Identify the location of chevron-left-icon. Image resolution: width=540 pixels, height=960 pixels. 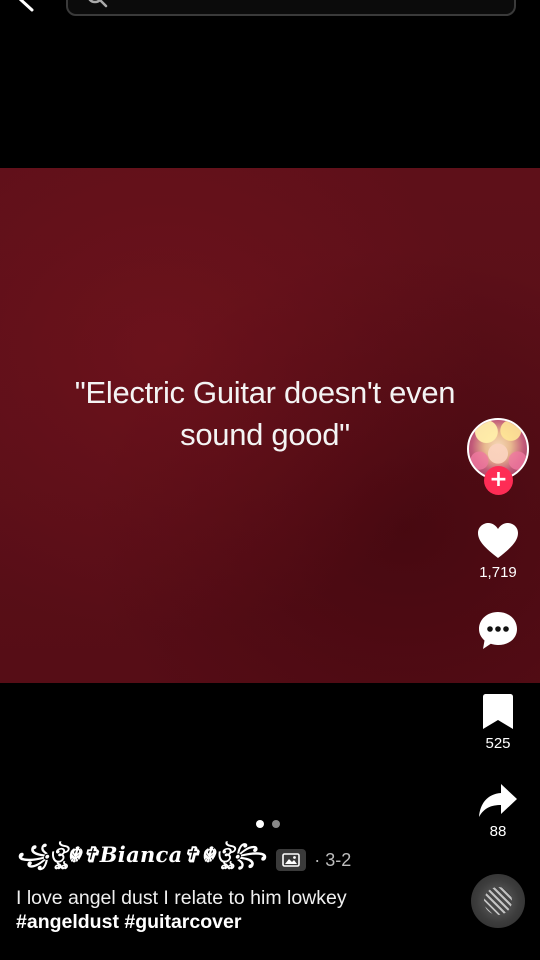
(26, 6).